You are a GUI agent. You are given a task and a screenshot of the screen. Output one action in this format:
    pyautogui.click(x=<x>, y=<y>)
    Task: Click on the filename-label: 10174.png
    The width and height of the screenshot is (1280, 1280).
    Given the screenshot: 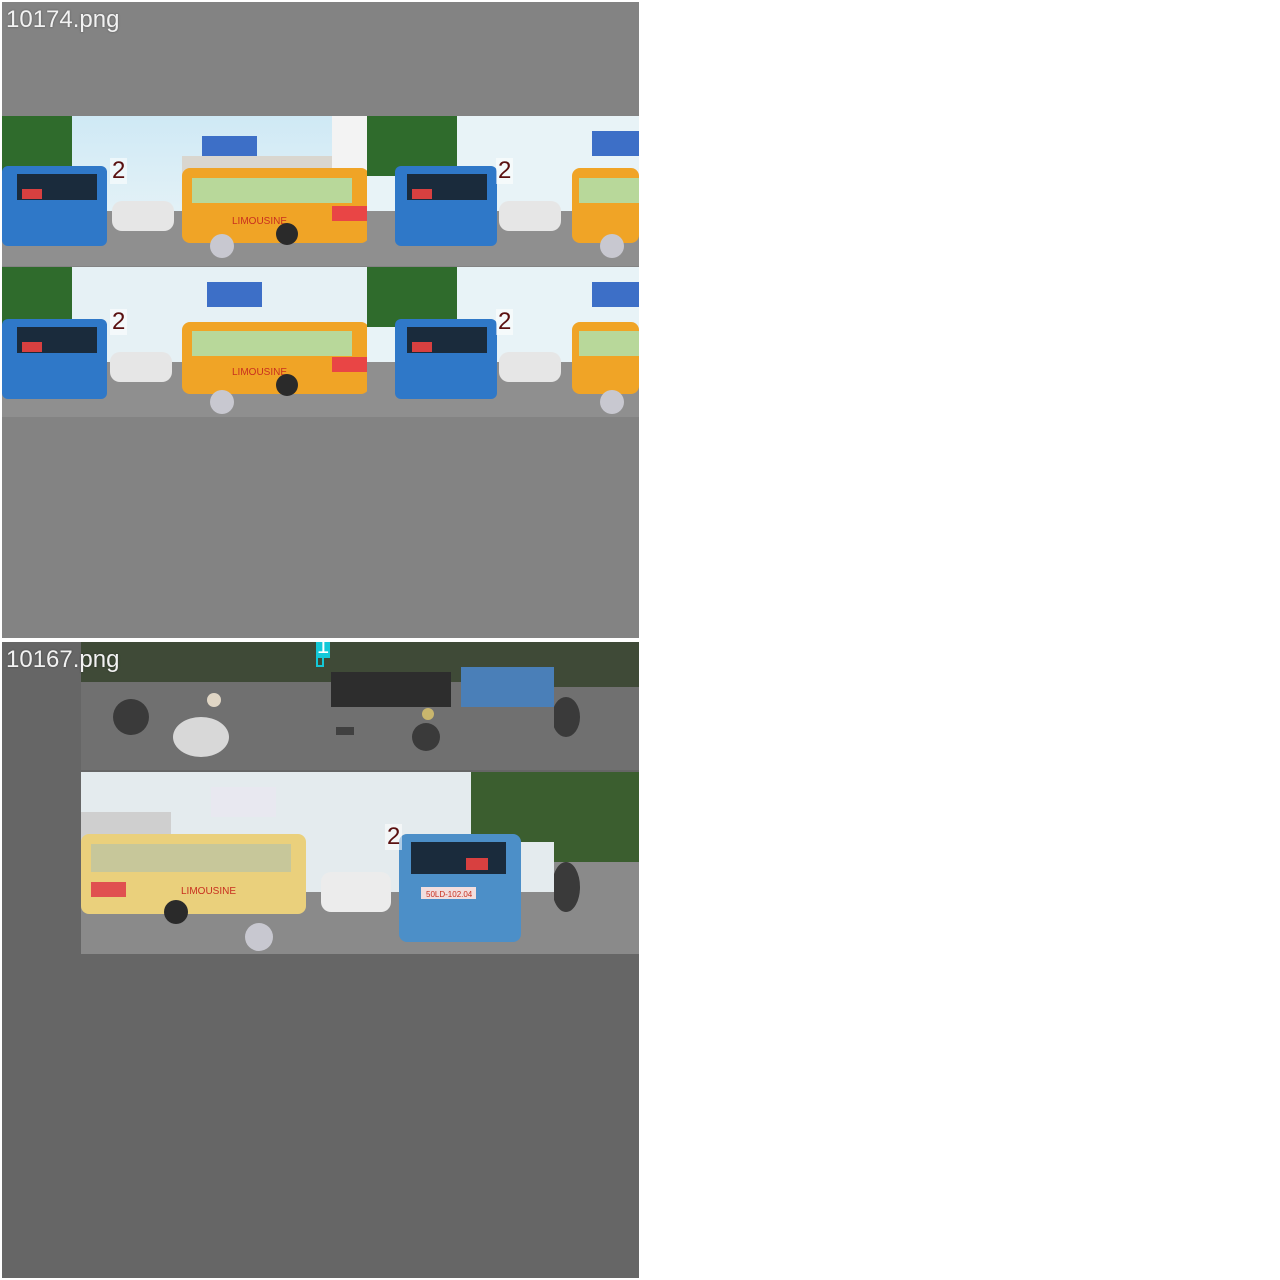 What is the action you would take?
    pyautogui.click(x=63, y=19)
    